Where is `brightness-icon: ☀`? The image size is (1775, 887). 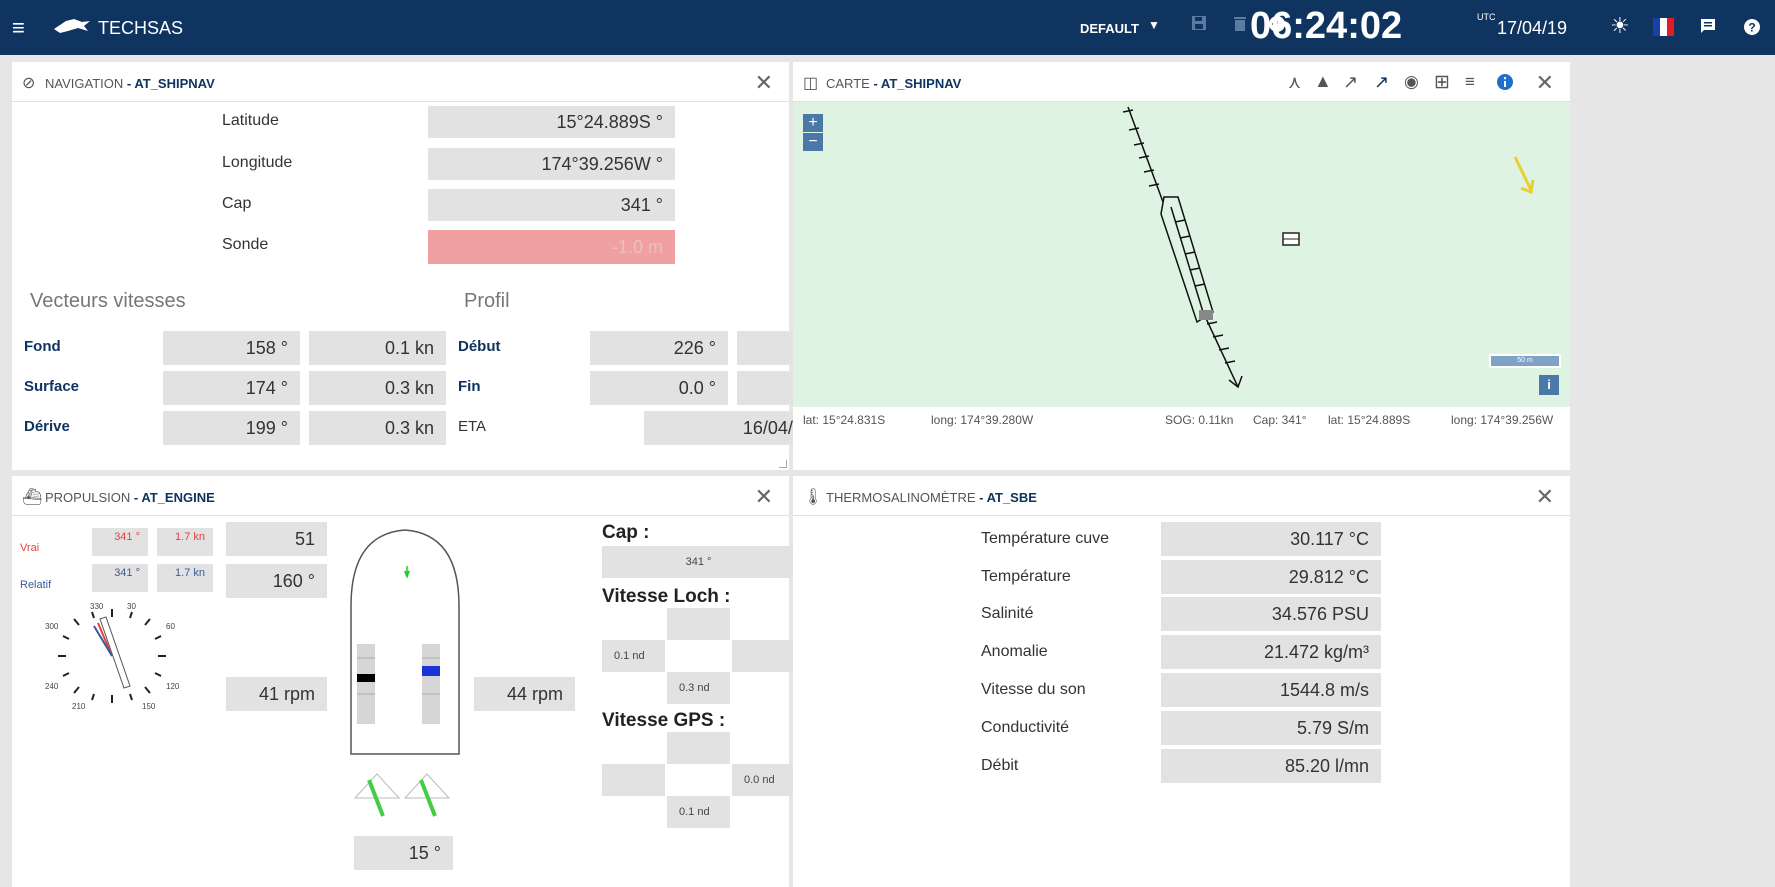 brightness-icon: ☀ is located at coordinates (1620, 26).